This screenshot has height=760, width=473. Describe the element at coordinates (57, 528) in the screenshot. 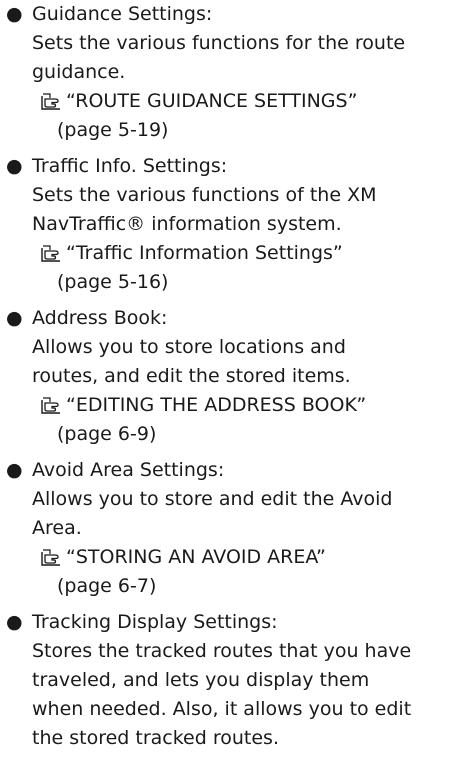

I see `item-description-line: Area.` at that location.